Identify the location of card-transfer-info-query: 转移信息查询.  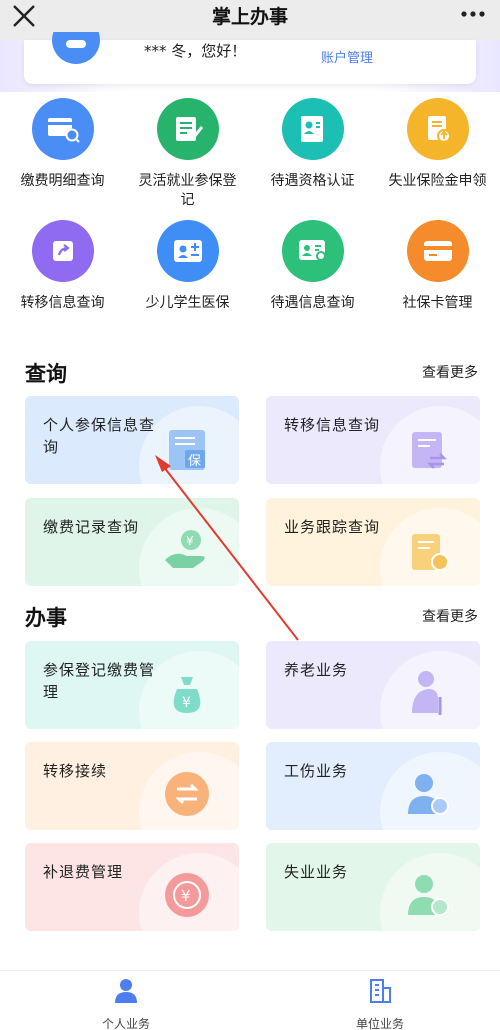
(373, 440).